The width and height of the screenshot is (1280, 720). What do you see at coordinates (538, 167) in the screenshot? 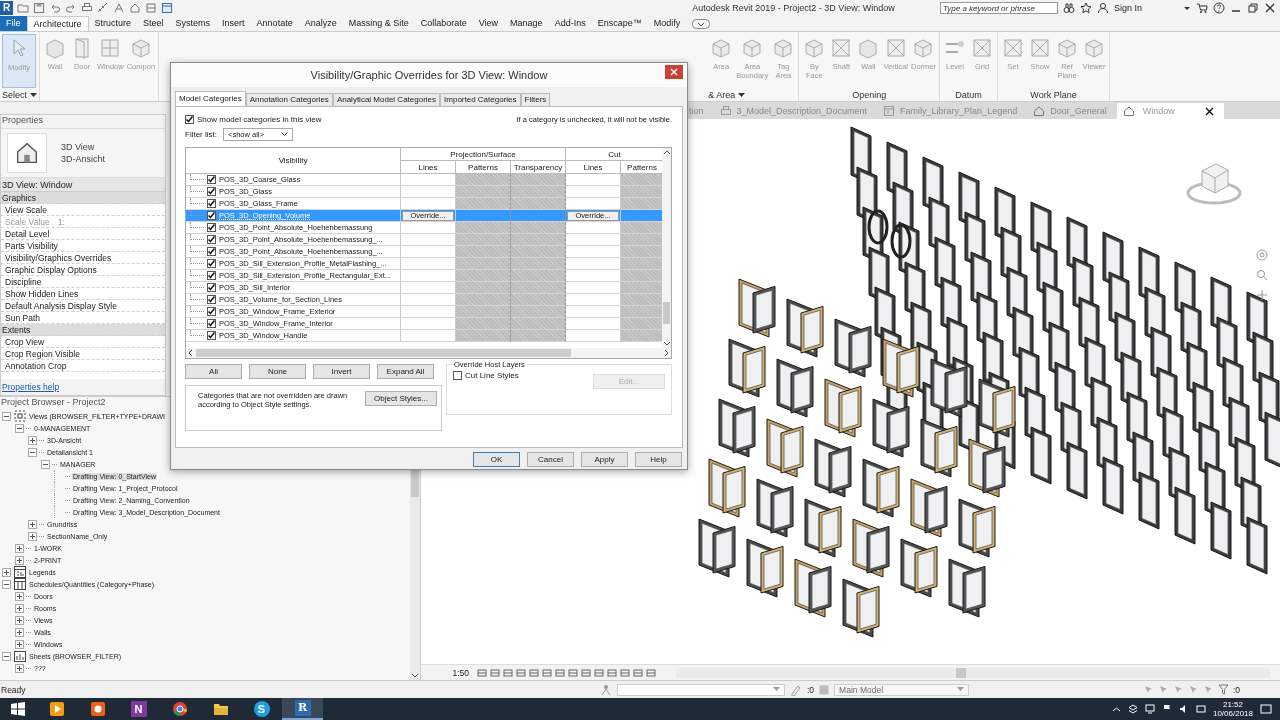
I see `column-header: Transparency` at bounding box center [538, 167].